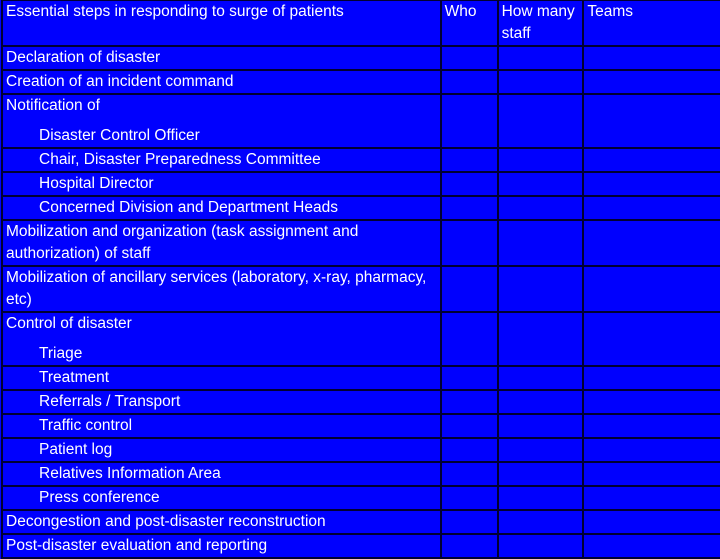 Image resolution: width=720 pixels, height=559 pixels. What do you see at coordinates (221, 402) in the screenshot?
I see `control-item: Referrals / Transport` at bounding box center [221, 402].